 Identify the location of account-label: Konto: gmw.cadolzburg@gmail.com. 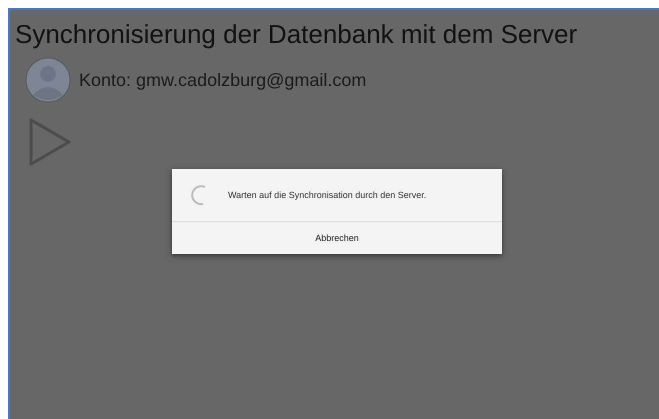
(222, 80).